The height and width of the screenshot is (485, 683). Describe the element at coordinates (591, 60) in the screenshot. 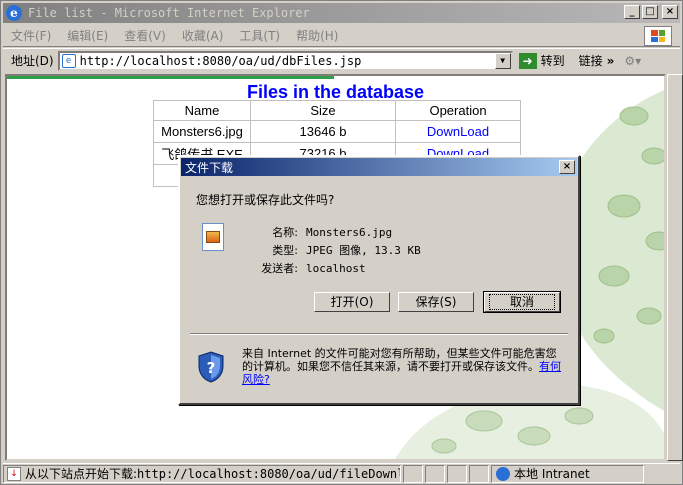

I see `links-button: 链接` at that location.